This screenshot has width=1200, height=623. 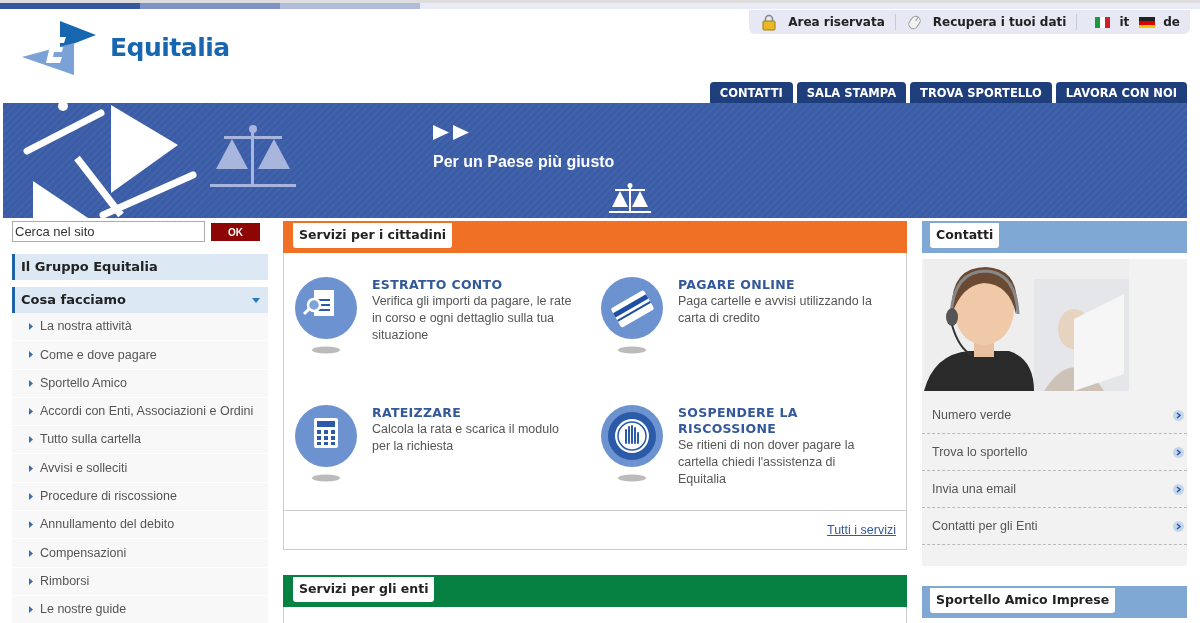 I want to click on banner-tagline: Per un Paese più giusto, so click(x=524, y=162).